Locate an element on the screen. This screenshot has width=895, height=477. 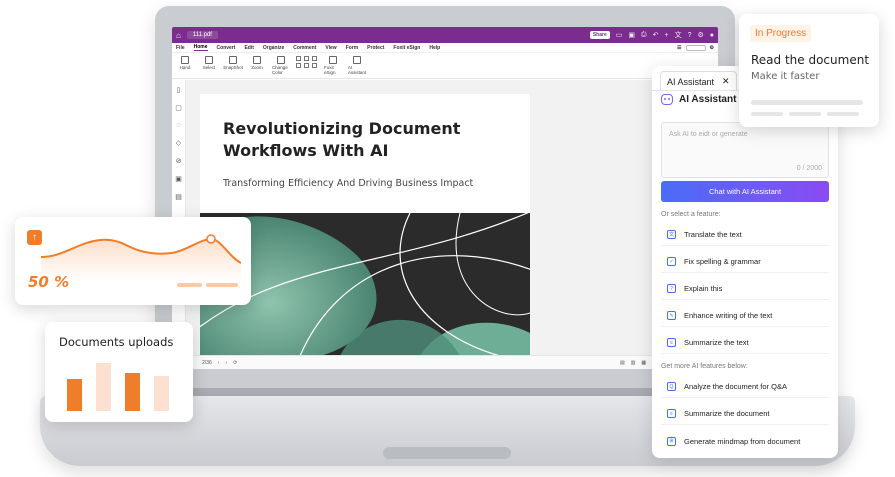
fit-width-icon: ▥ is located at coordinates (633, 363).